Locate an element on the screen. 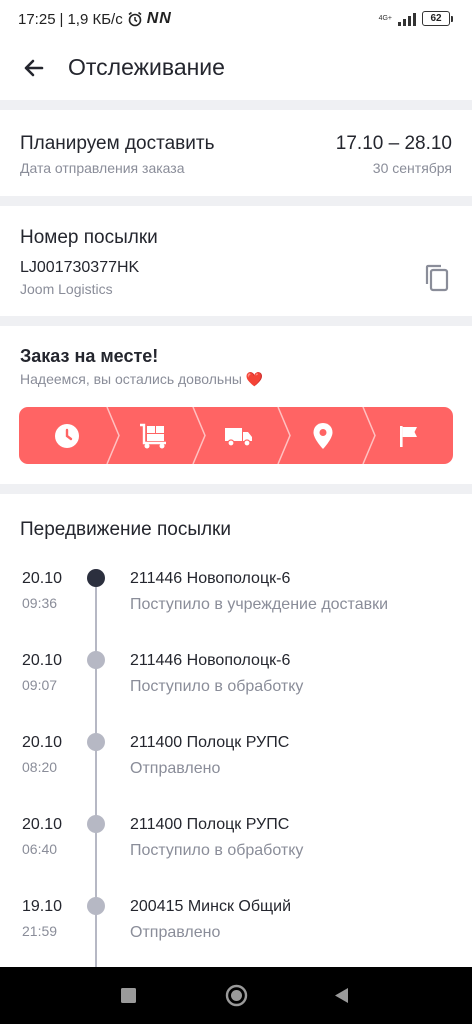  status-time: 17:25 is located at coordinates (37, 19).